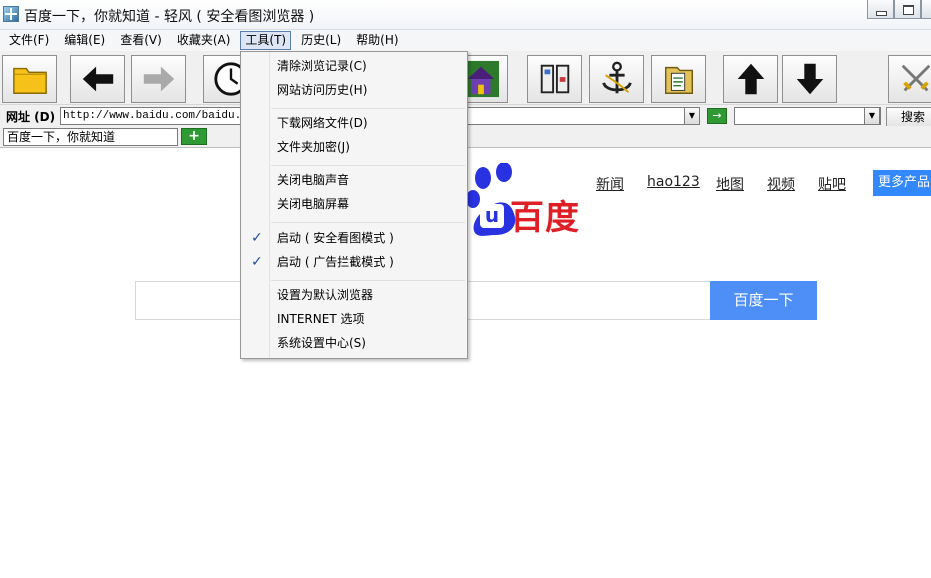  I want to click on panels-button, so click(554, 79).